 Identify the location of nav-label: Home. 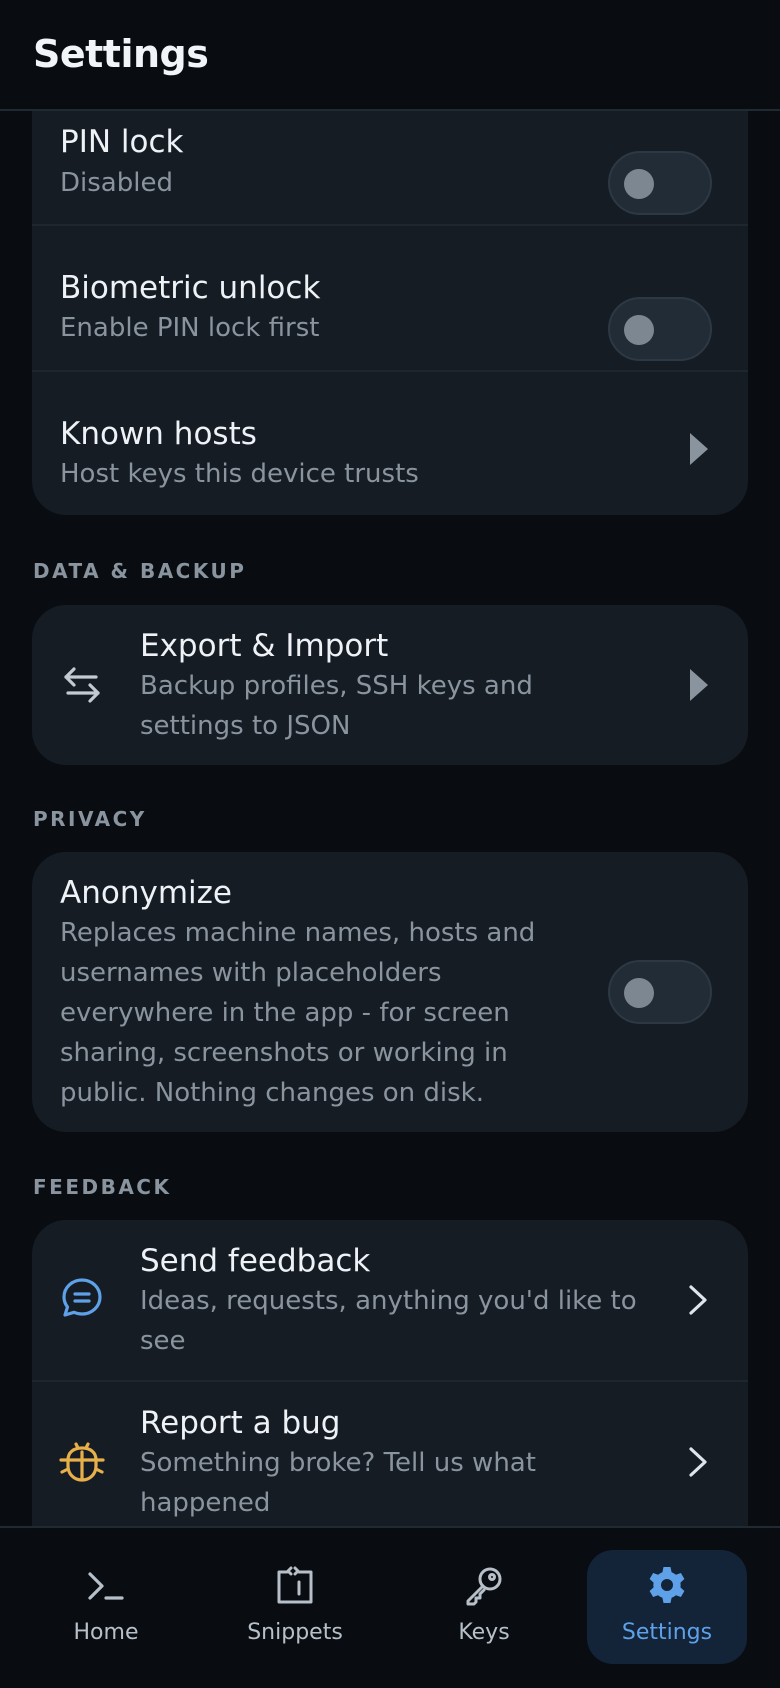
(106, 1632).